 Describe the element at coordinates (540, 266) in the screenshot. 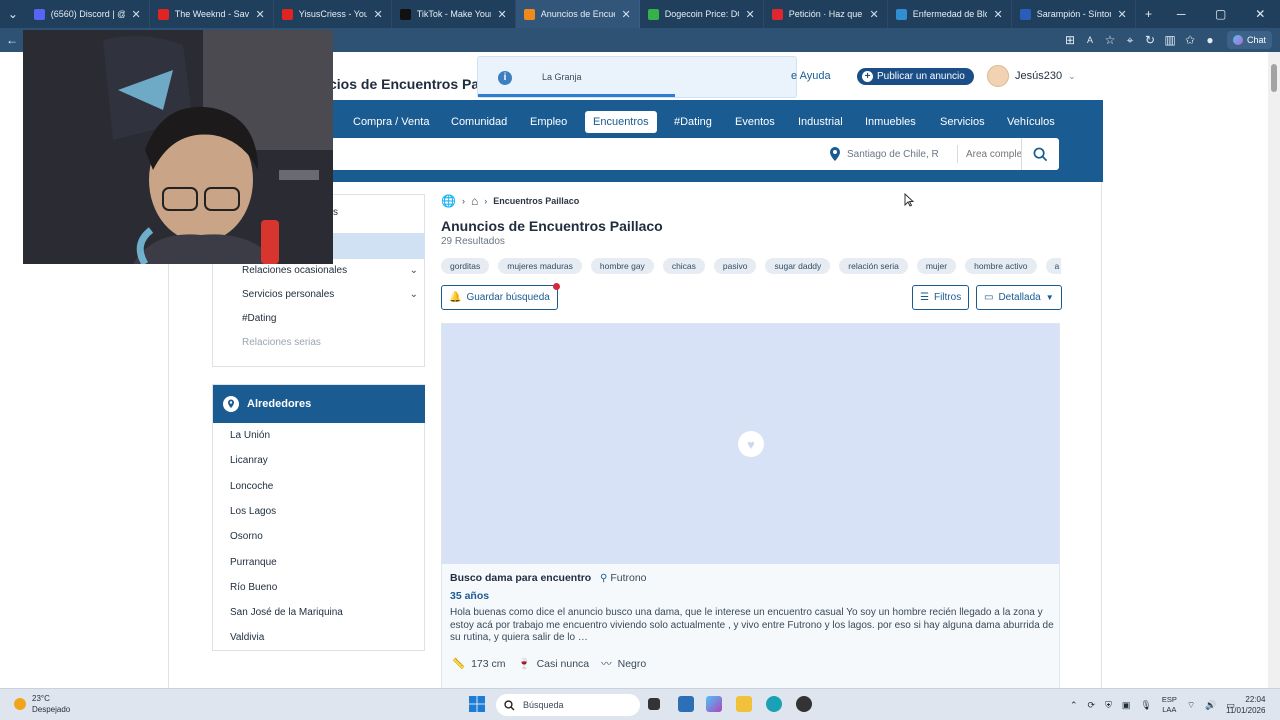

I see `tag-chip: mujeres maduras` at that location.